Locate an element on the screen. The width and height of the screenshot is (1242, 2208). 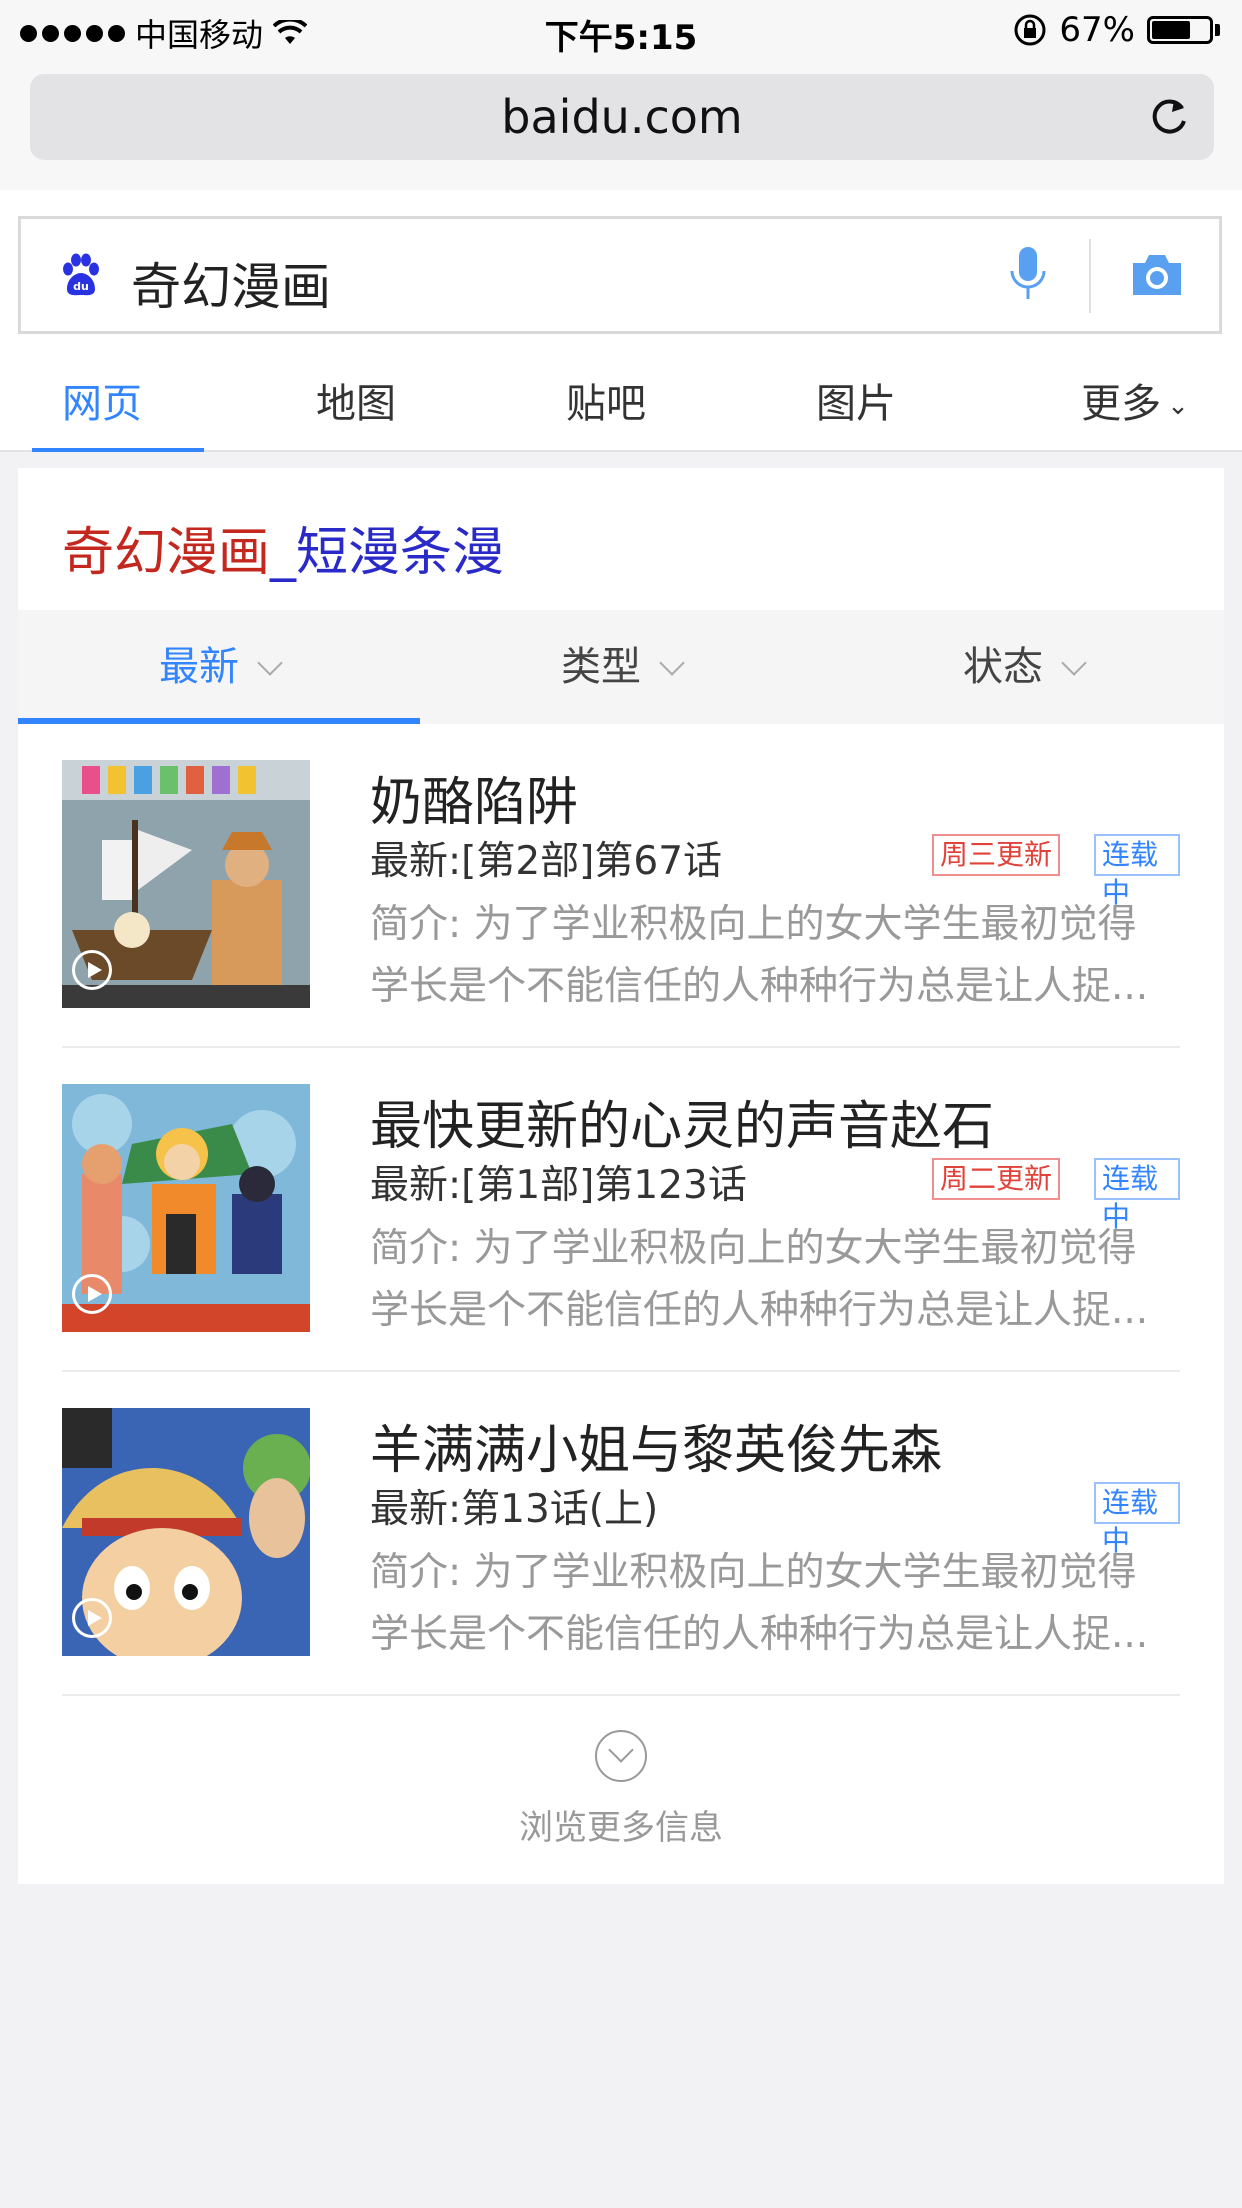
item-latest-chapter: 最新:[第1部]第123话 is located at coordinates (558, 1185).